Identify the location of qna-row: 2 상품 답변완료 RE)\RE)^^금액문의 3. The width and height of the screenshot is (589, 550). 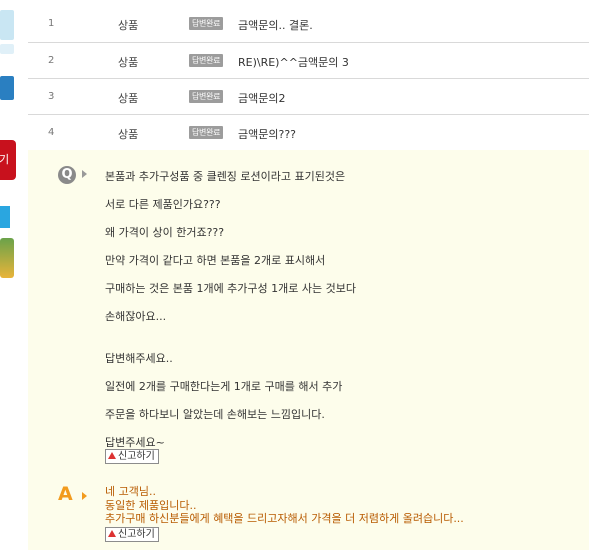
(308, 61).